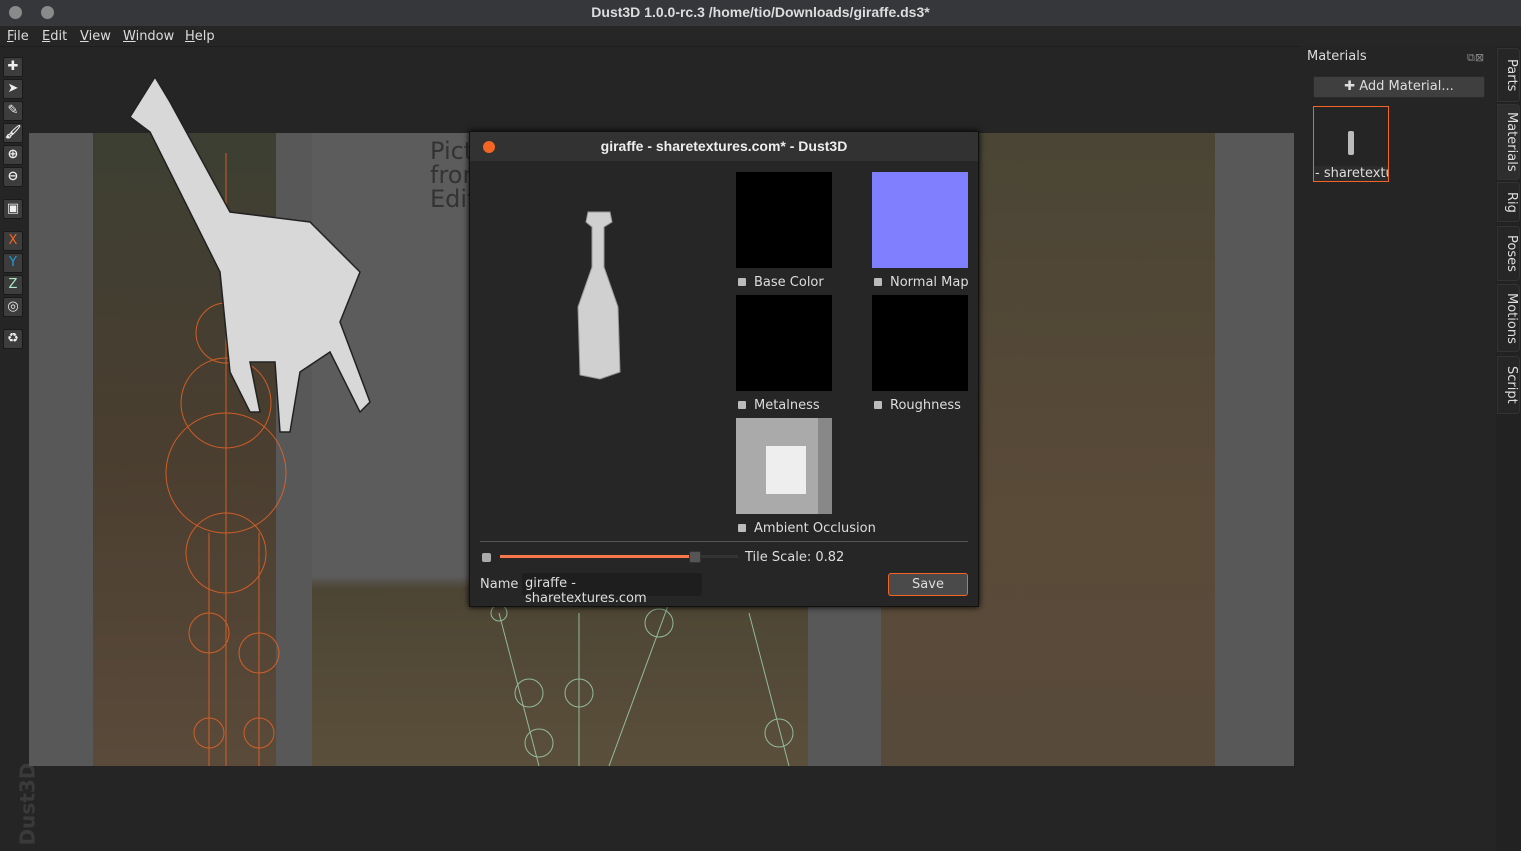 The image size is (1521, 851). What do you see at coordinates (781, 282) in the screenshot?
I see `base-color-label: Base Color` at bounding box center [781, 282].